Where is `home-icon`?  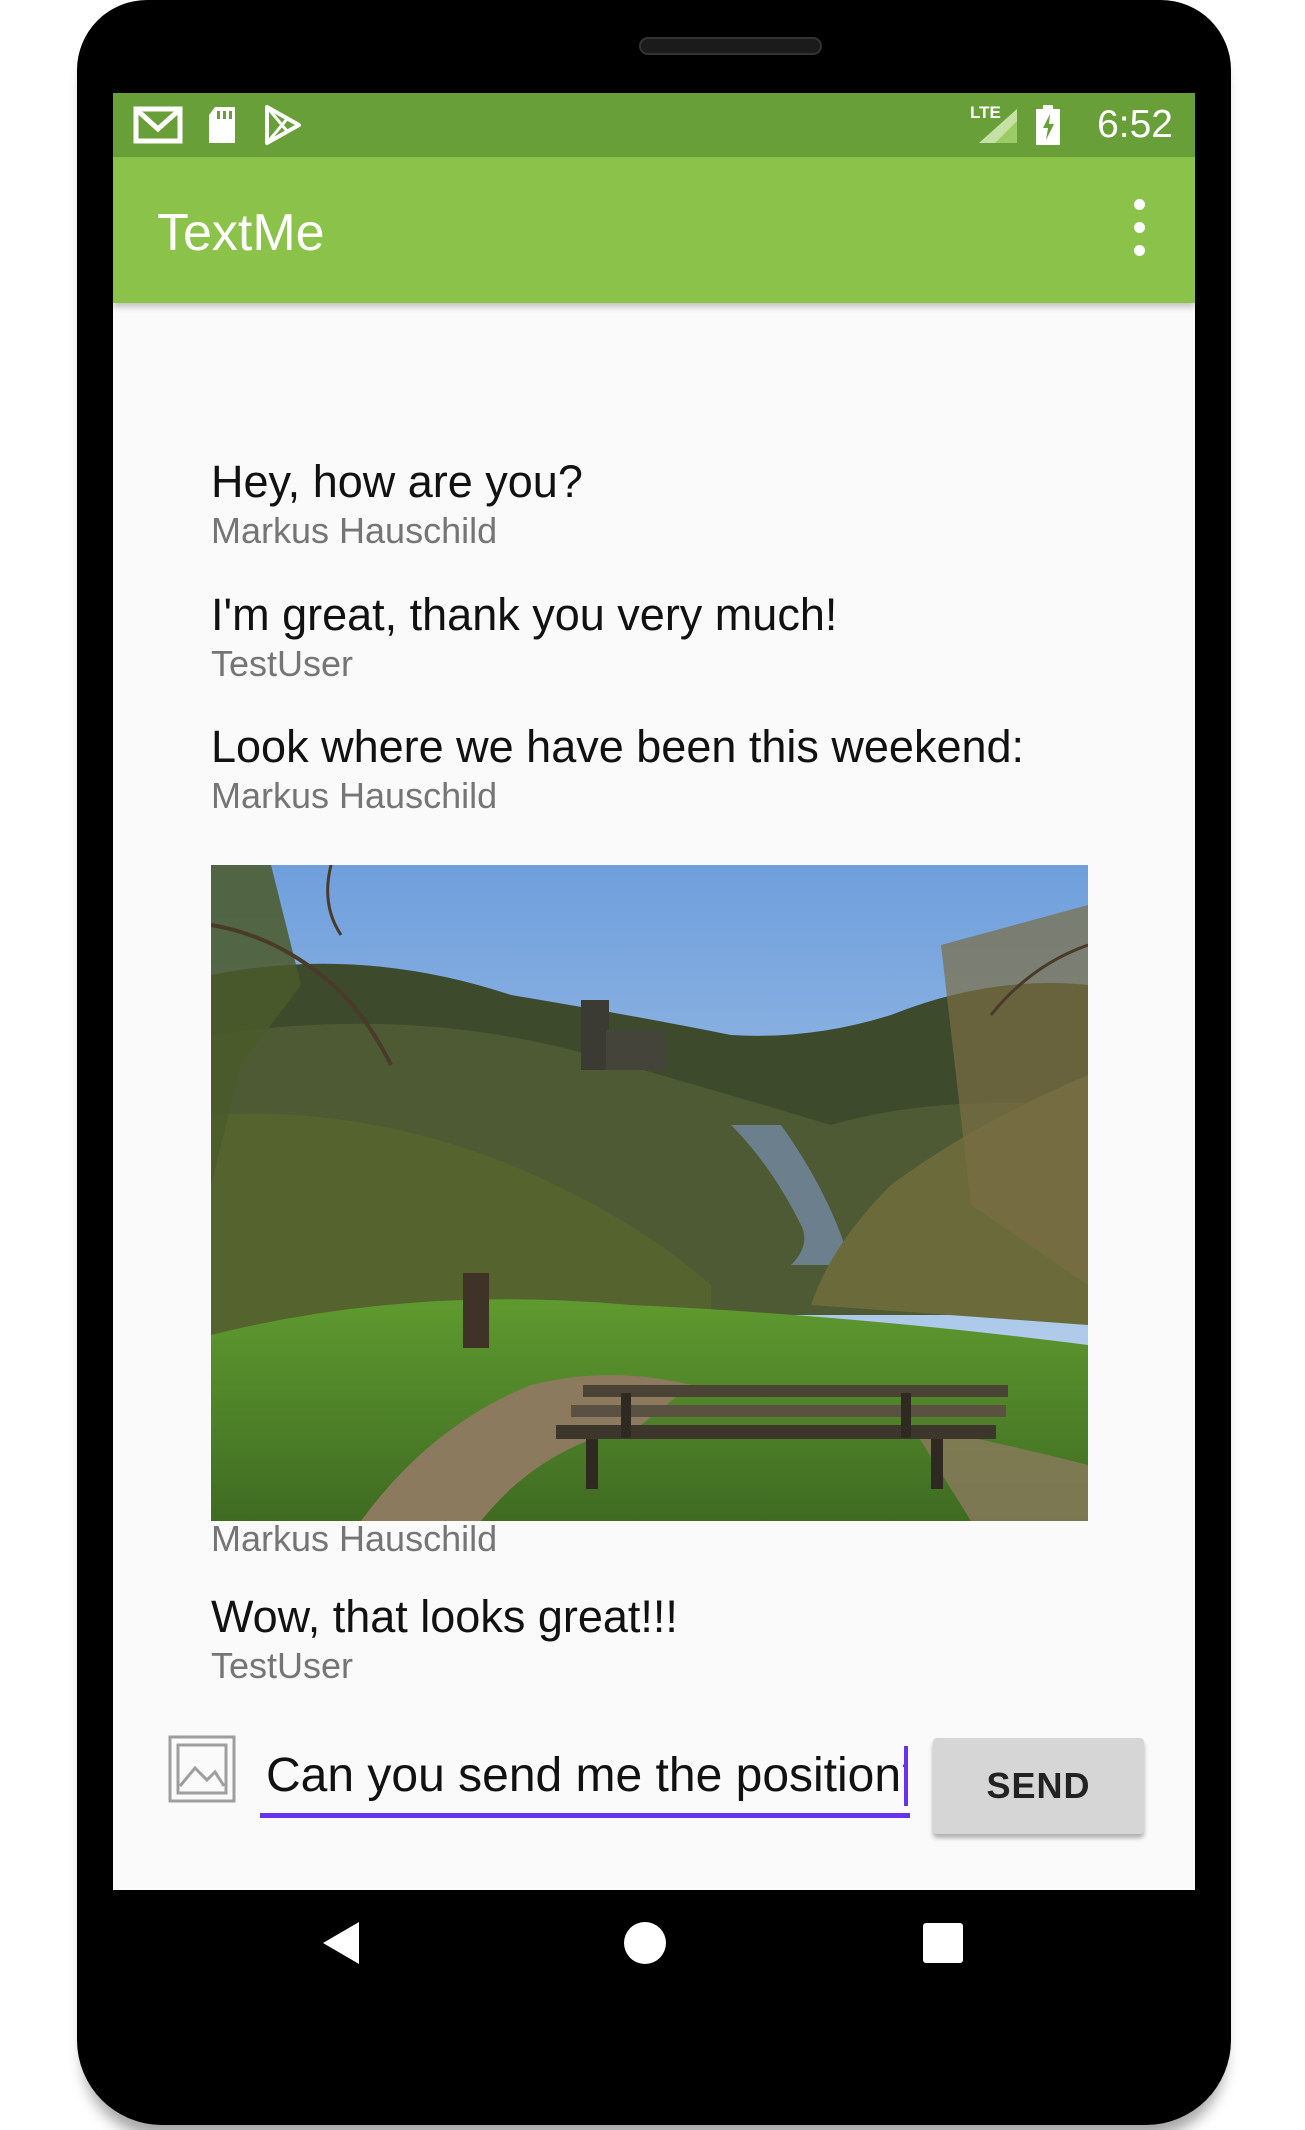 home-icon is located at coordinates (645, 1943).